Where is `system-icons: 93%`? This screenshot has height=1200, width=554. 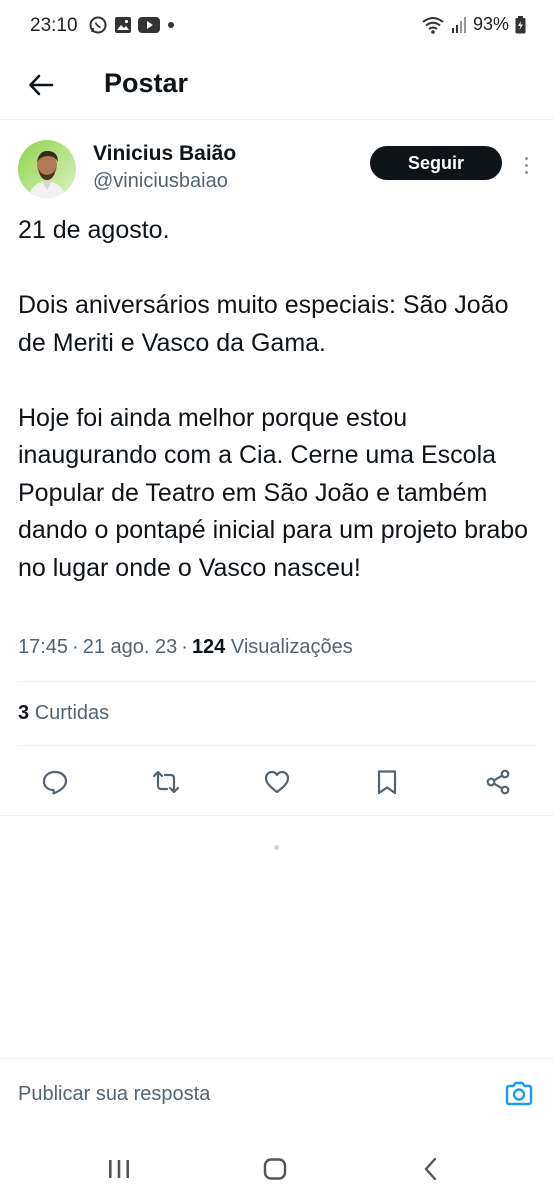 system-icons: 93% is located at coordinates (473, 24).